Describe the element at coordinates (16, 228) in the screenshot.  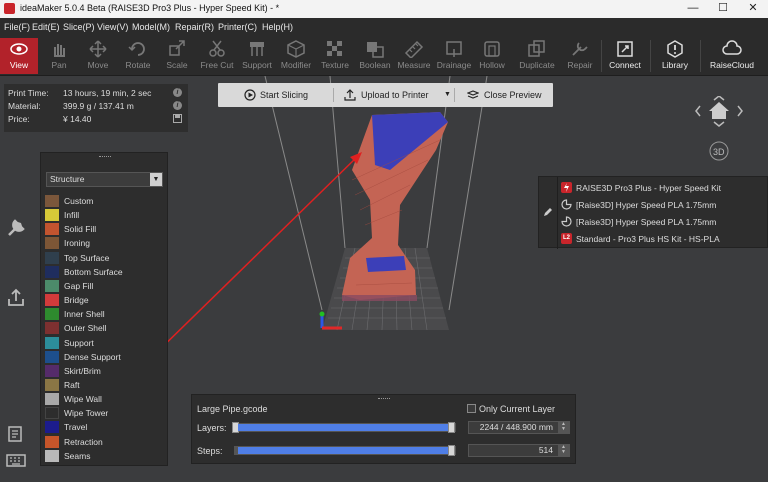
I see `wrench-icon` at that location.